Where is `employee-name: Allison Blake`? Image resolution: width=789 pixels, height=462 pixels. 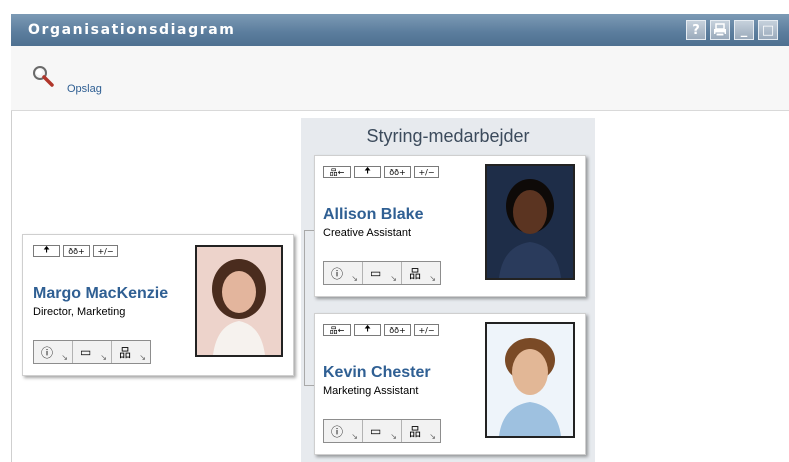 employee-name: Allison Blake is located at coordinates (373, 215).